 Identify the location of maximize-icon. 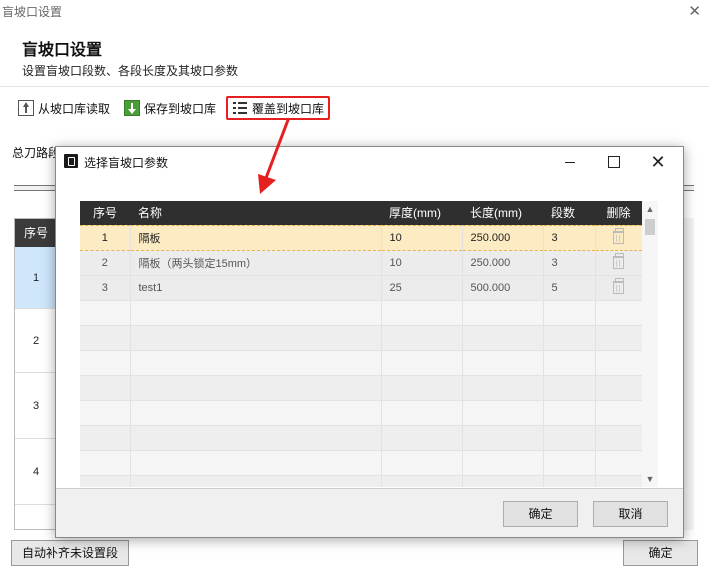
(614, 162).